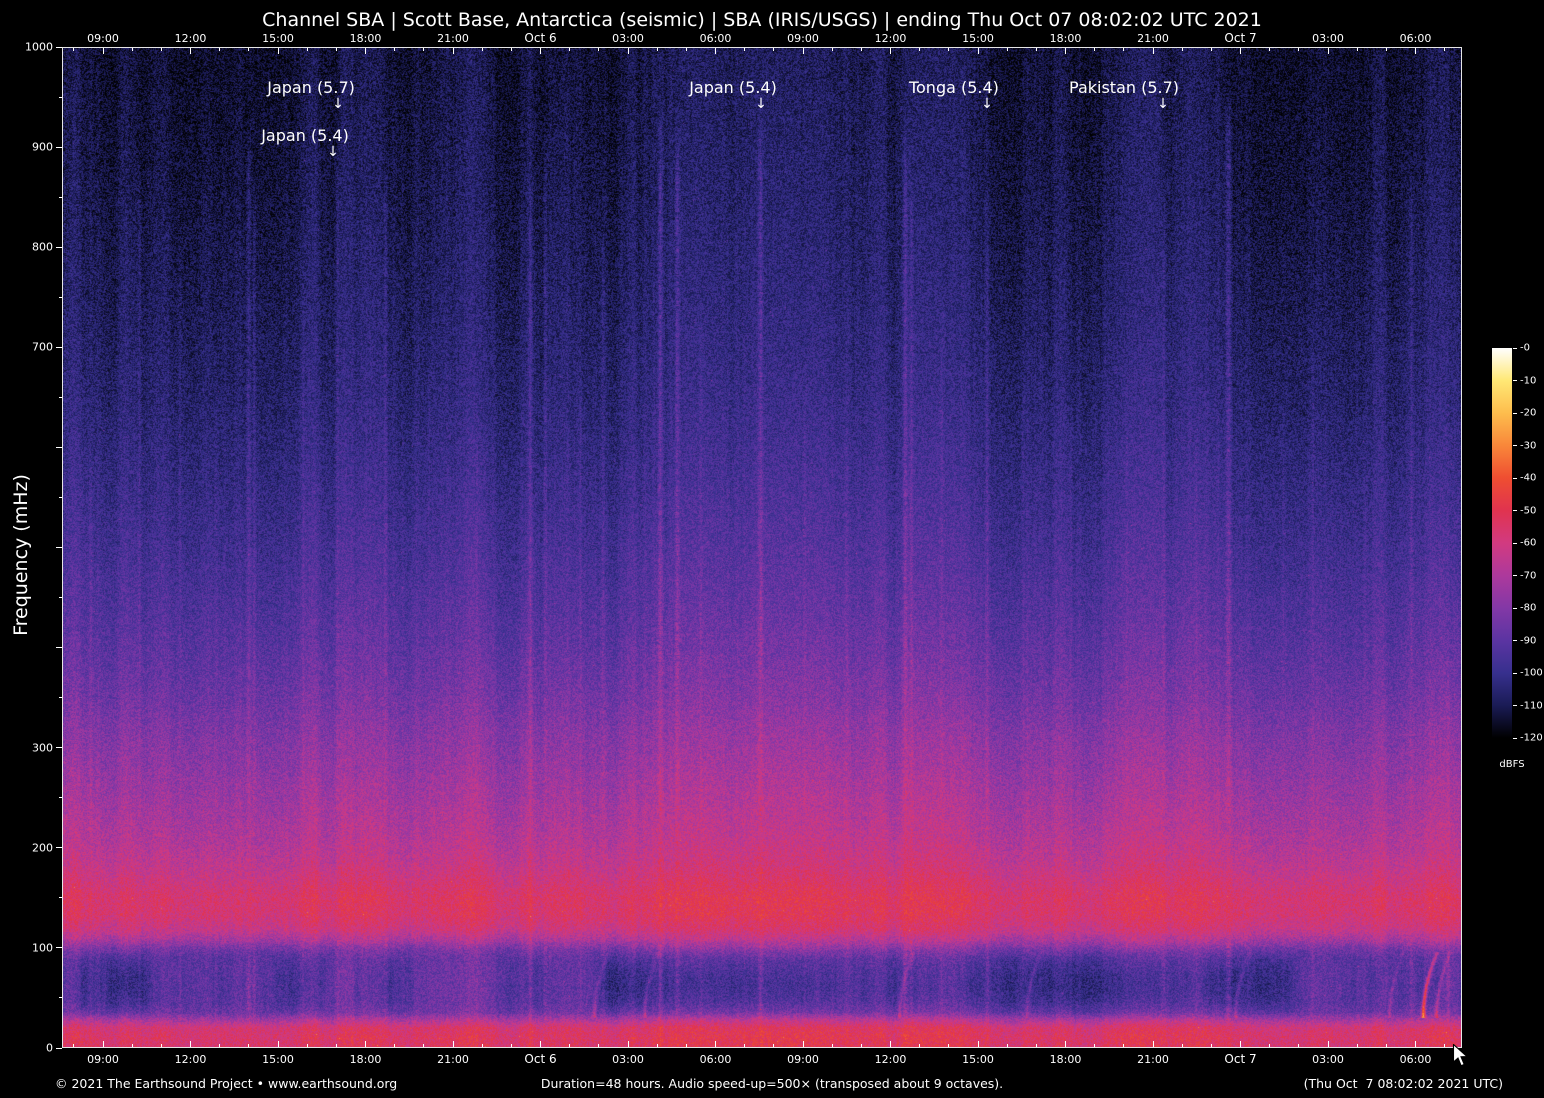 The image size is (1544, 1098). Describe the element at coordinates (1528, 543) in the screenshot. I see `colorbar-tick-label: -60` at that location.